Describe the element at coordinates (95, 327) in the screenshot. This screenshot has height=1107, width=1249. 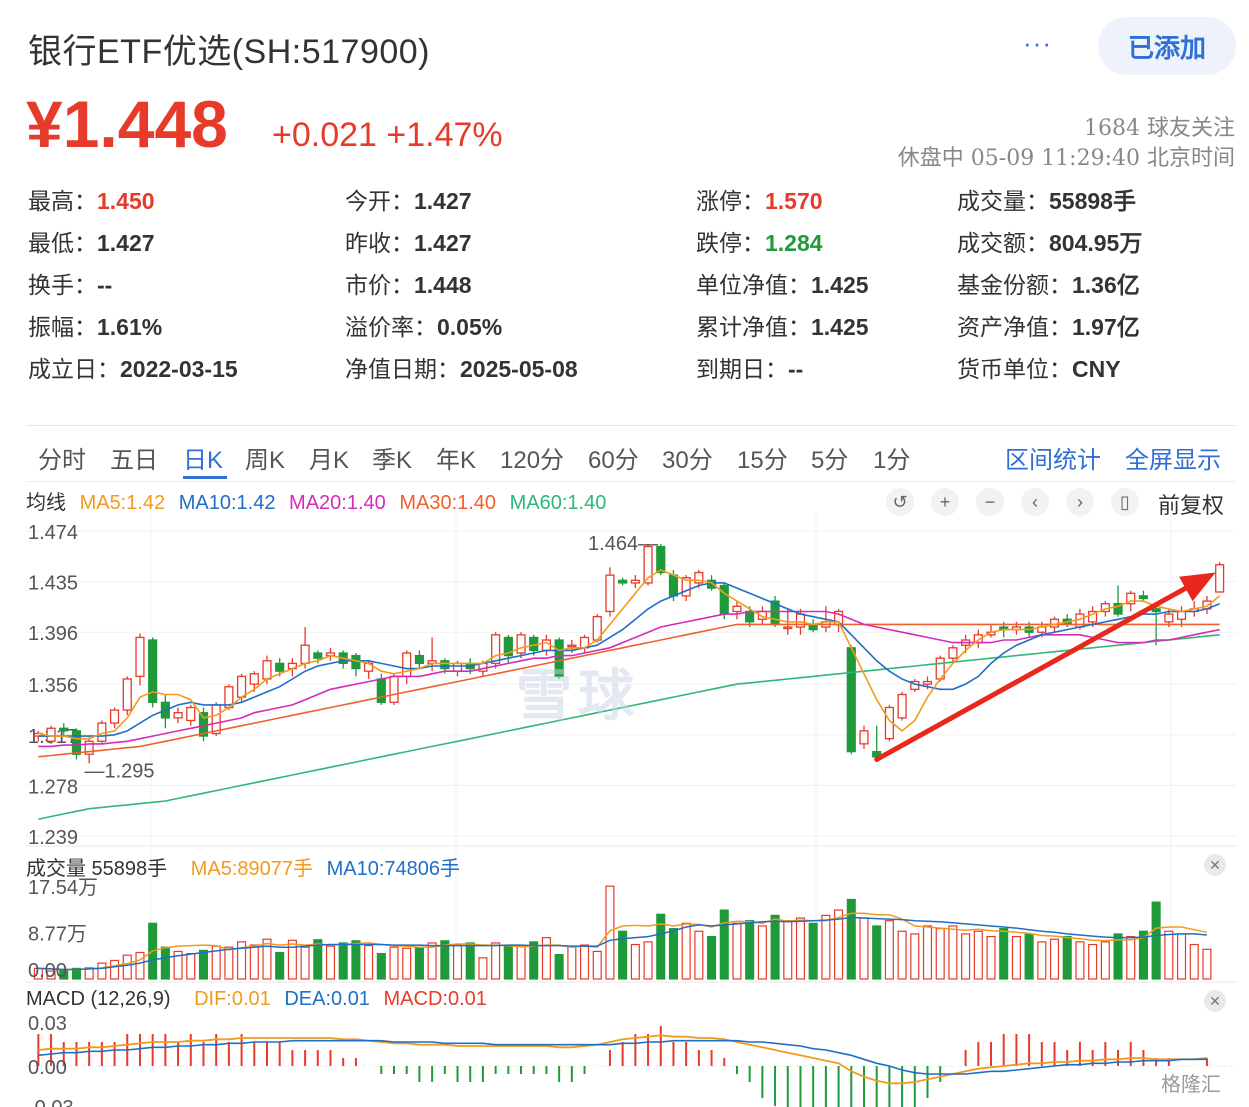
I see `stat-amplitude: 振幅：1.61%` at that location.